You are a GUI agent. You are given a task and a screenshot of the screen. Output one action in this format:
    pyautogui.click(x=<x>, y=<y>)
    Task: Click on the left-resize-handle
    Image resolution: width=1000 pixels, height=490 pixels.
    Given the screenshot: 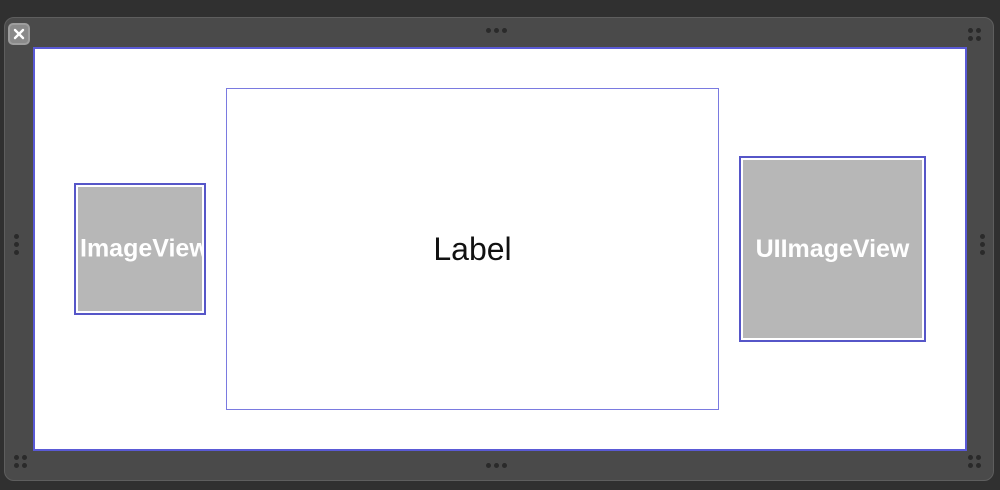 What is the action you would take?
    pyautogui.click(x=16, y=244)
    